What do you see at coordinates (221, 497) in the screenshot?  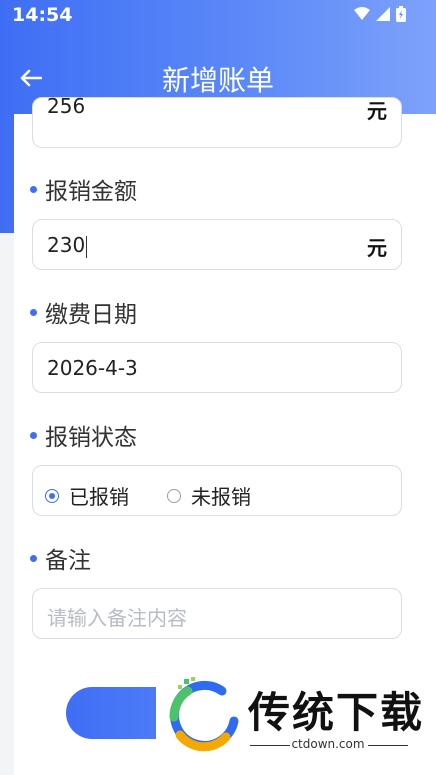 I see `radio-not-reimbursed-label: 未报销` at bounding box center [221, 497].